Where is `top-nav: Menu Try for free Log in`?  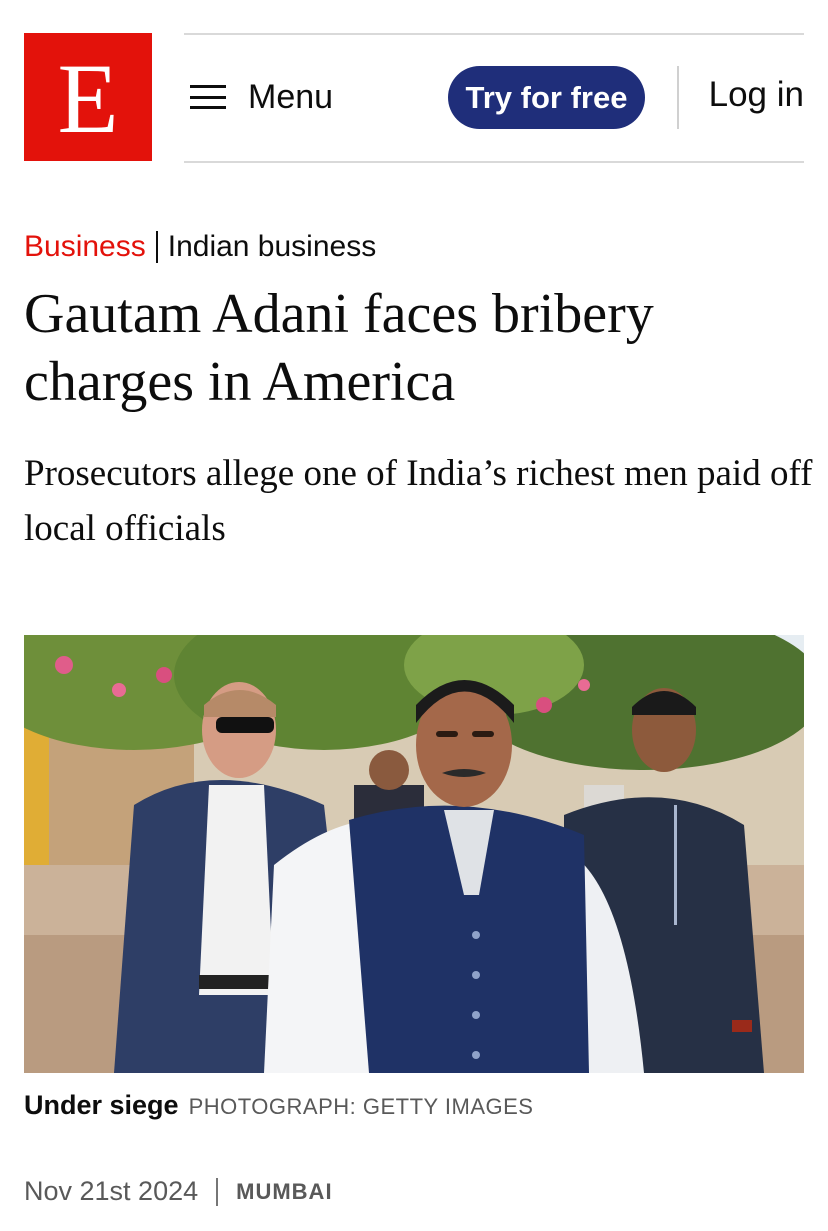
top-nav: Menu Try for free Log in is located at coordinates (494, 98).